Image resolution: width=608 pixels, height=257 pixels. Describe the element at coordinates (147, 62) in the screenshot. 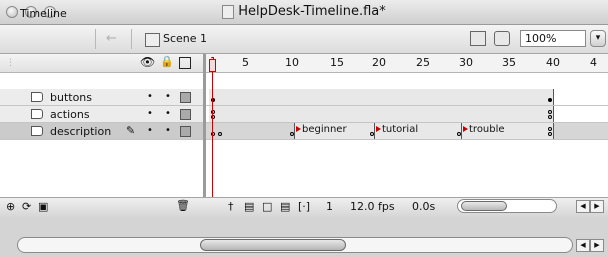

I see `eye-icon: 👁` at that location.